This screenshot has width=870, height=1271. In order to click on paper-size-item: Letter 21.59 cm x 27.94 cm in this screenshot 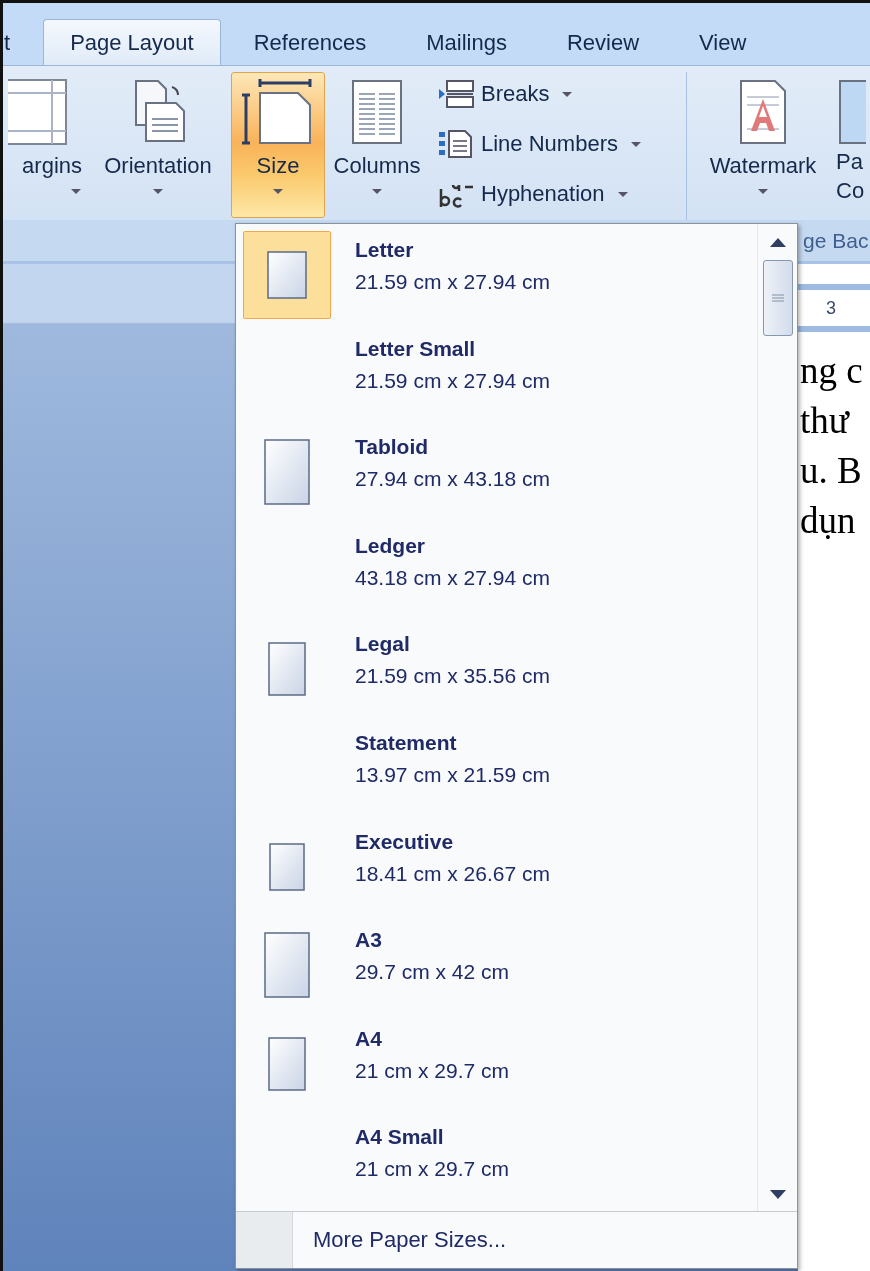, I will do `click(496, 280)`.